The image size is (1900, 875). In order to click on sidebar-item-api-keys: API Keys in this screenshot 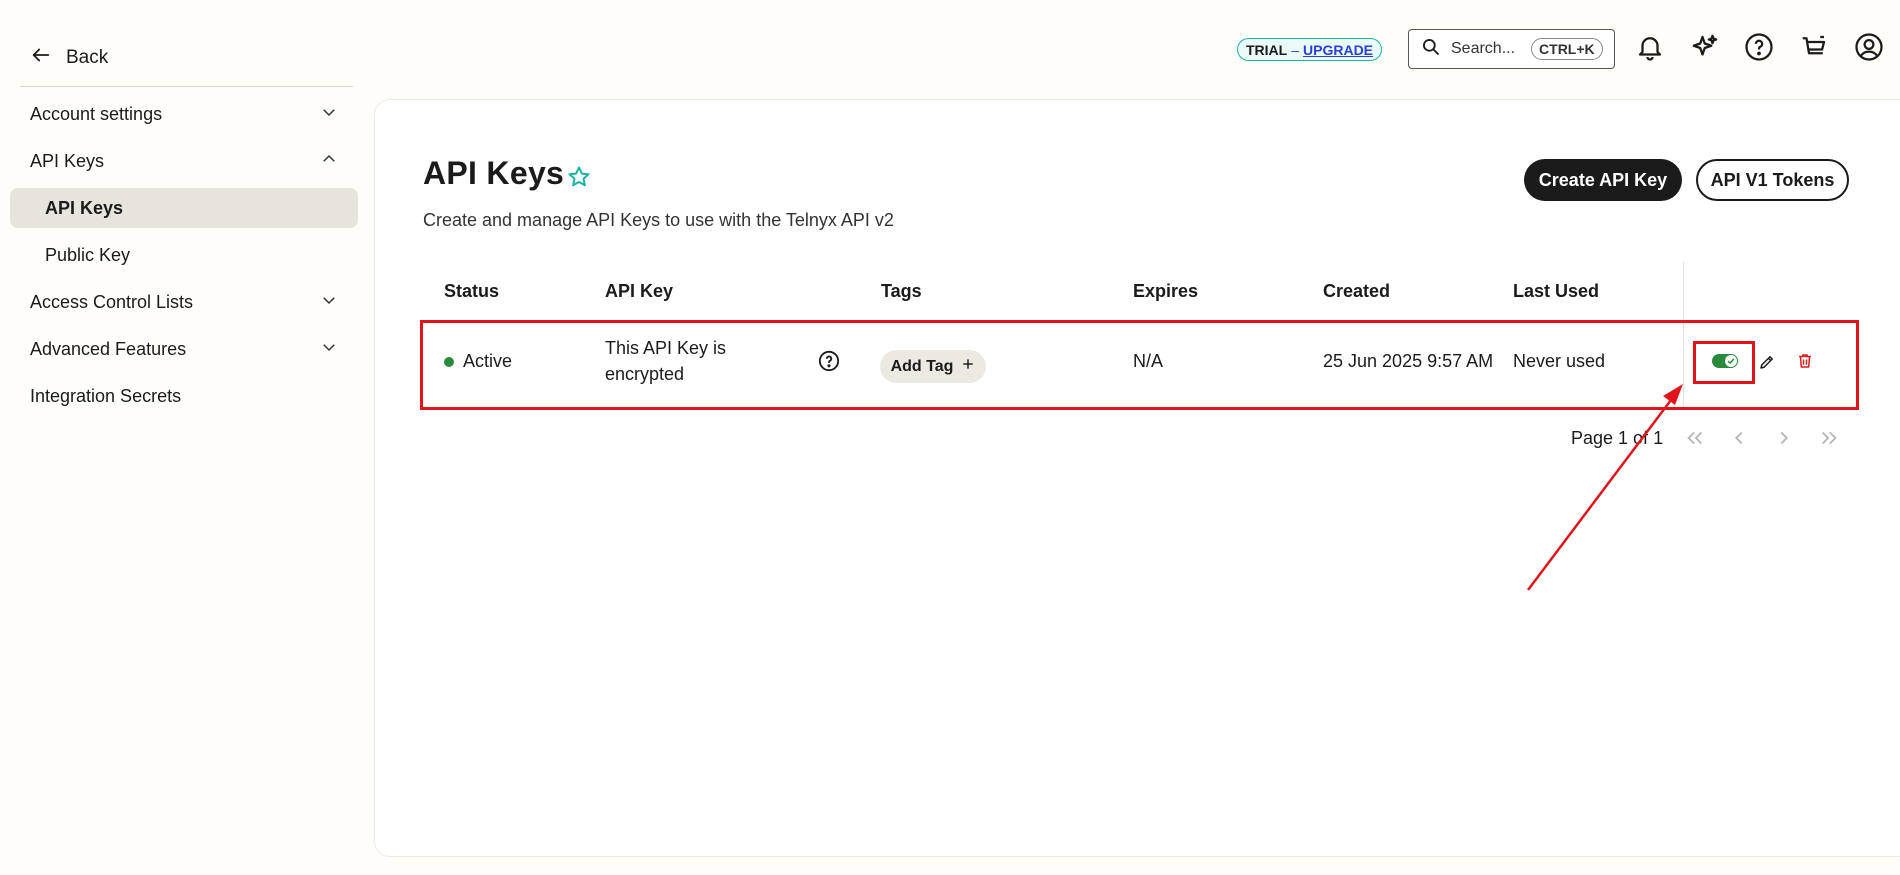, I will do `click(184, 208)`.